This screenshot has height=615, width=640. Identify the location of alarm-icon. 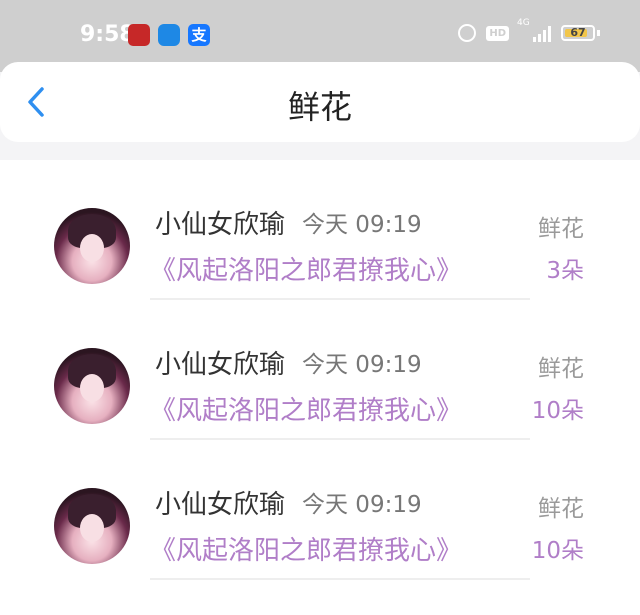
(467, 33).